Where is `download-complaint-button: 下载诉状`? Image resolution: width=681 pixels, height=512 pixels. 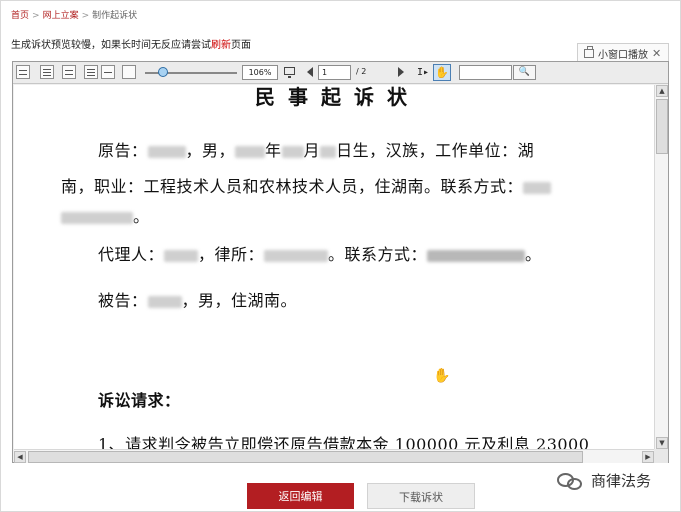
download-complaint-button: 下载诉状 is located at coordinates (421, 496).